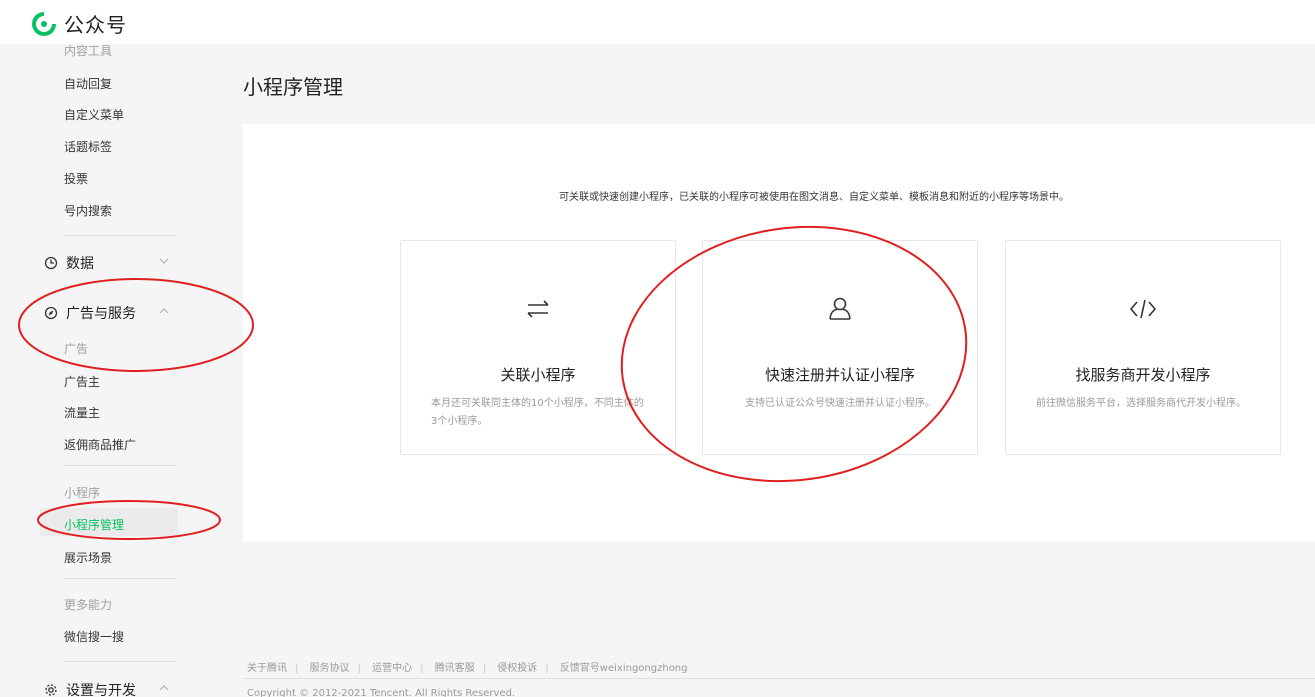  What do you see at coordinates (624, 668) in the screenshot?
I see `footer-link-feedback: 反馈官号weixingongzhong` at bounding box center [624, 668].